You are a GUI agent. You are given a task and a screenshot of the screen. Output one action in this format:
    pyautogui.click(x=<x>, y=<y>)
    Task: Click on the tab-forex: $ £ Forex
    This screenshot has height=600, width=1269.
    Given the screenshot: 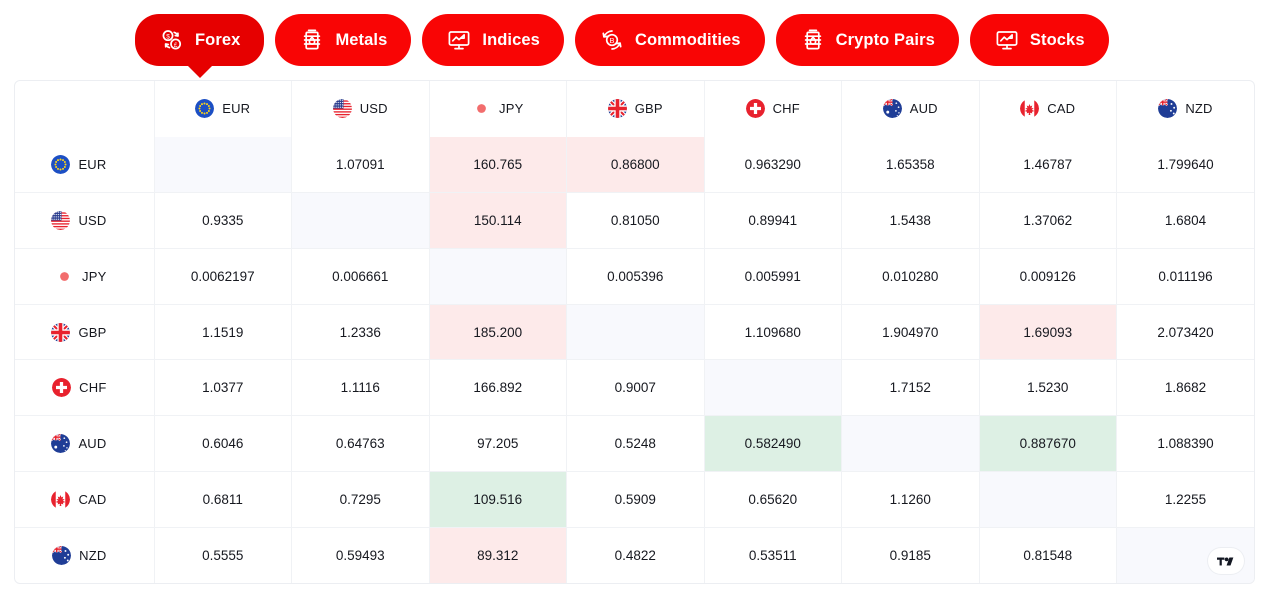 What is the action you would take?
    pyautogui.click(x=200, y=40)
    